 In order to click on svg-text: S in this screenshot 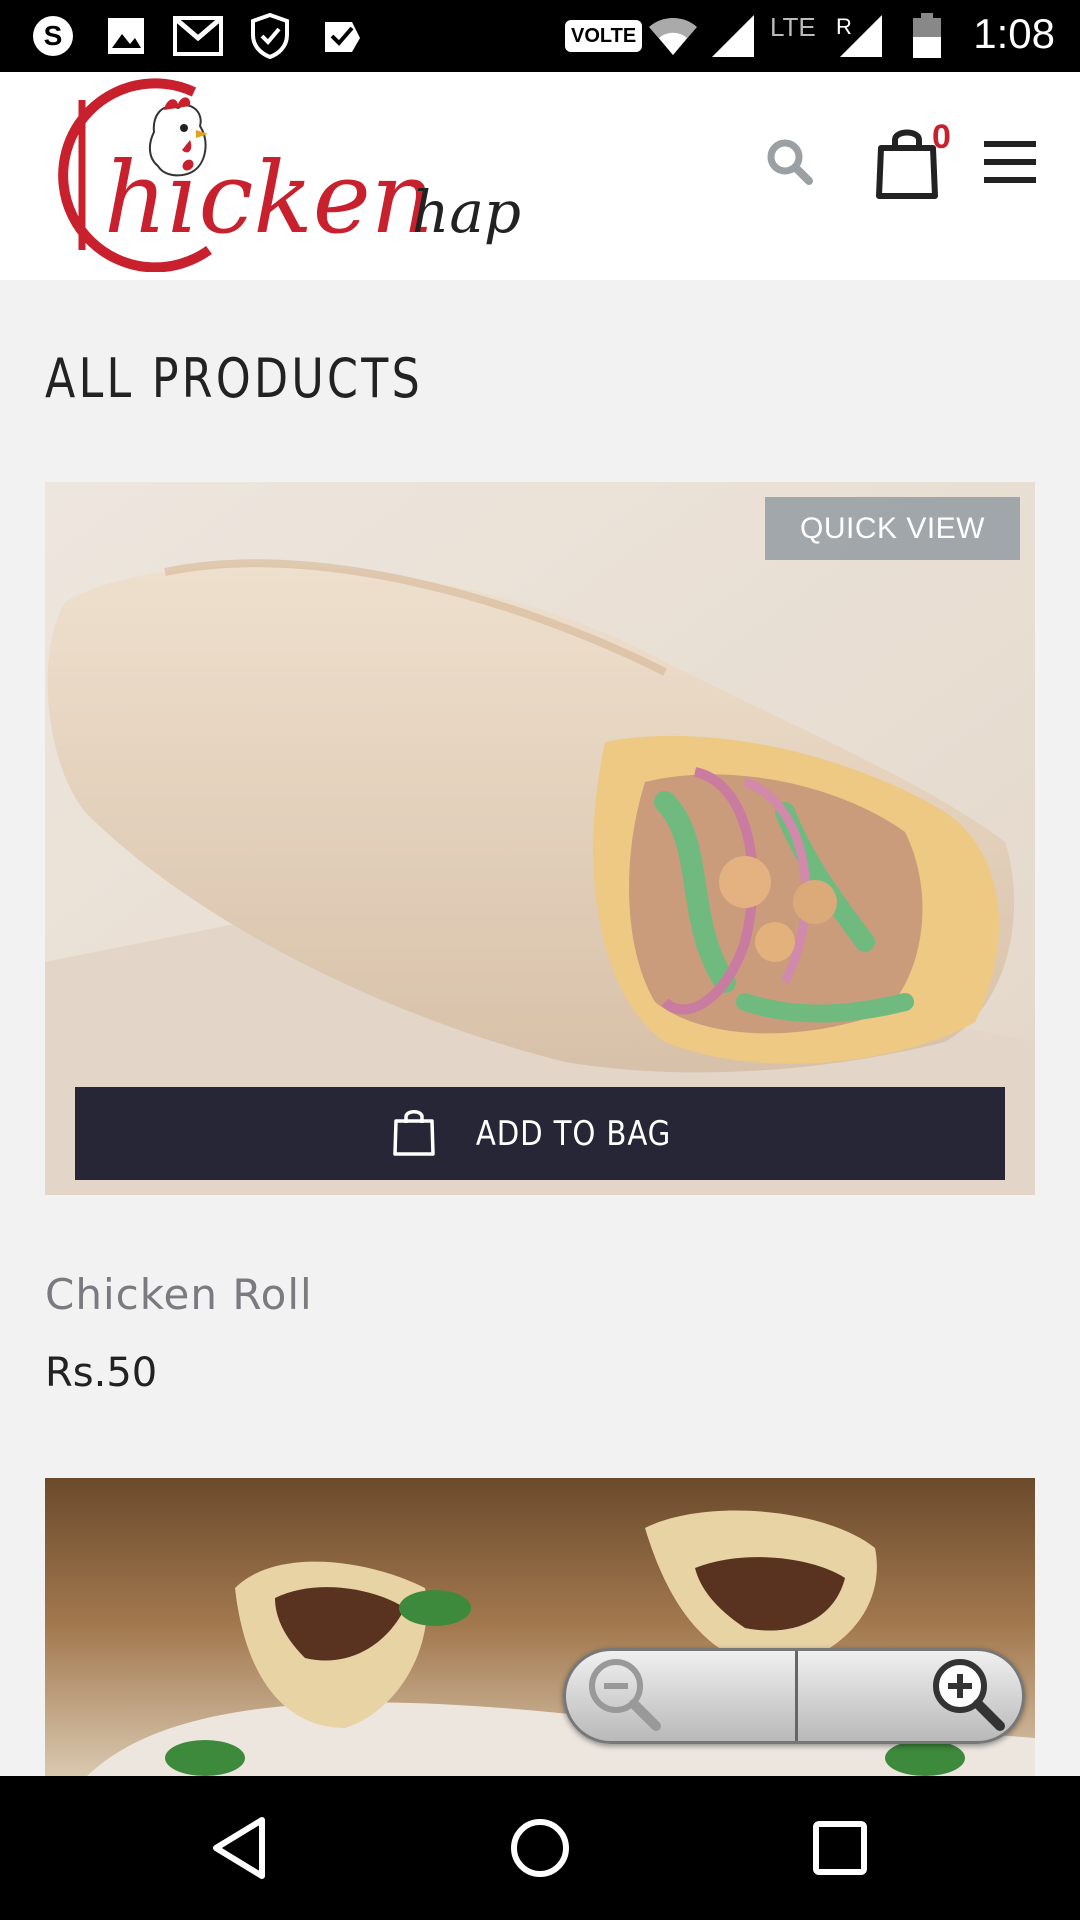, I will do `click(53, 35)`.